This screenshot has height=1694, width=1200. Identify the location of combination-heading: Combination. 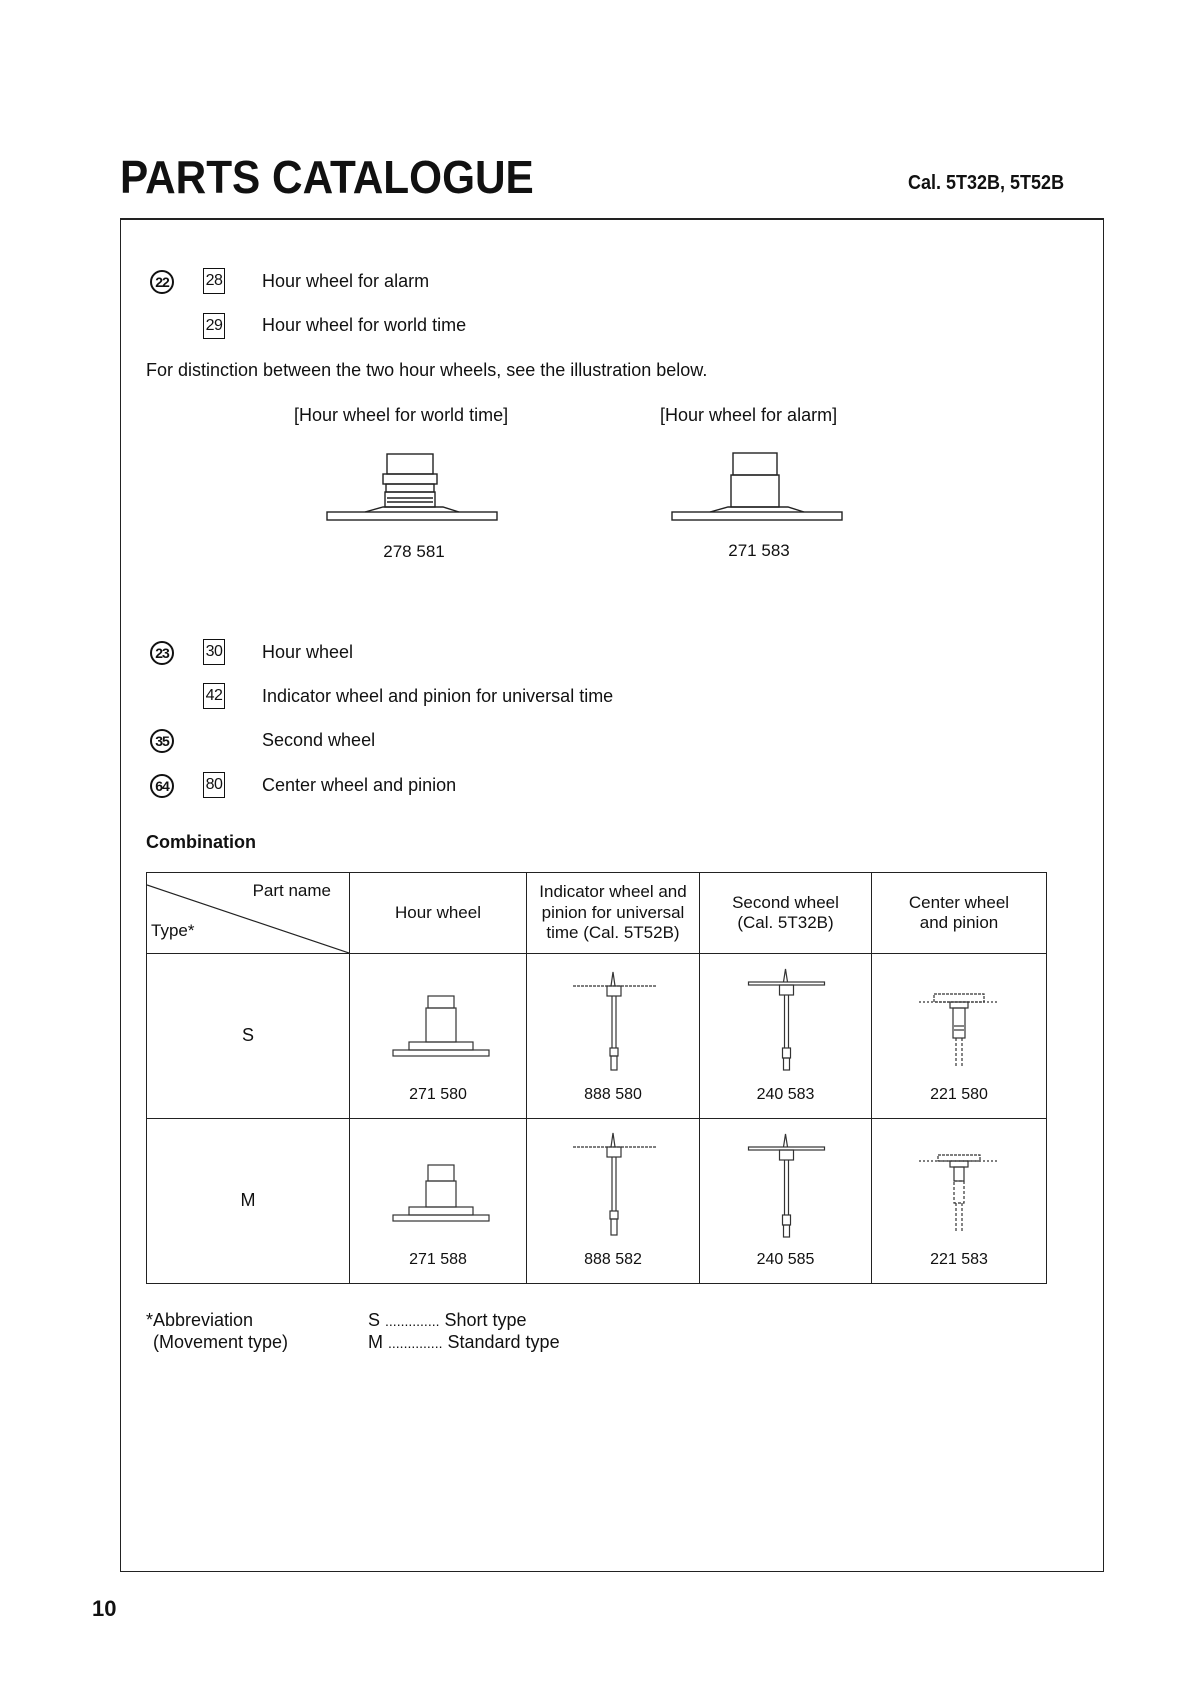
(201, 842).